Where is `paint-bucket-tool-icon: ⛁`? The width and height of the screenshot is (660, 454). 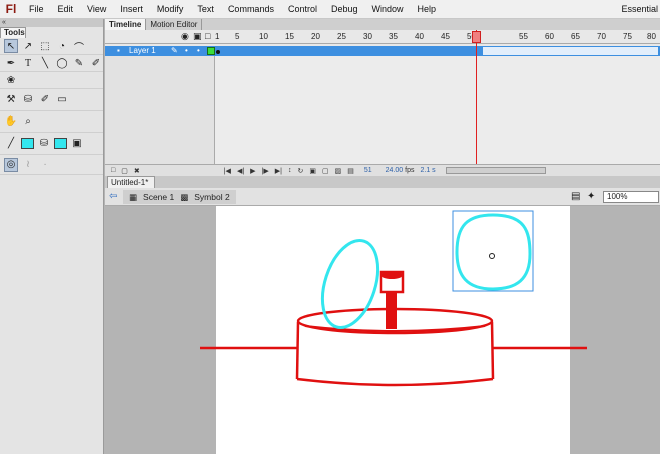 paint-bucket-tool-icon: ⛁ is located at coordinates (28, 100).